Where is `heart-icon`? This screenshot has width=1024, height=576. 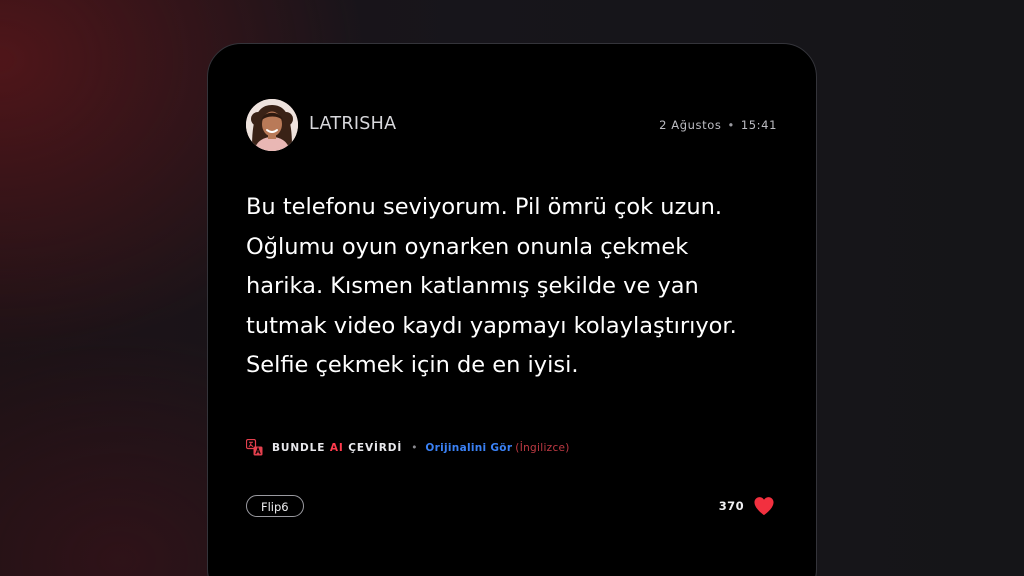
heart-icon is located at coordinates (764, 506).